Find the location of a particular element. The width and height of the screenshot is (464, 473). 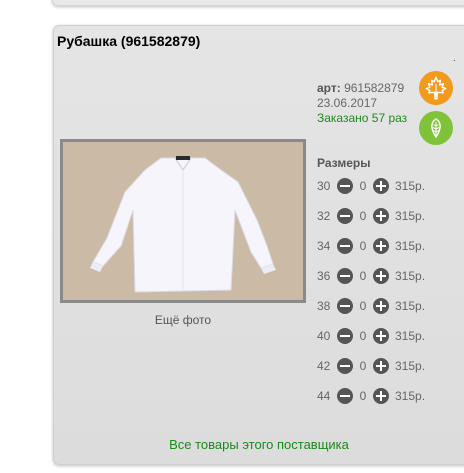

size-row-42: 42 0 315р. is located at coordinates (371, 366).